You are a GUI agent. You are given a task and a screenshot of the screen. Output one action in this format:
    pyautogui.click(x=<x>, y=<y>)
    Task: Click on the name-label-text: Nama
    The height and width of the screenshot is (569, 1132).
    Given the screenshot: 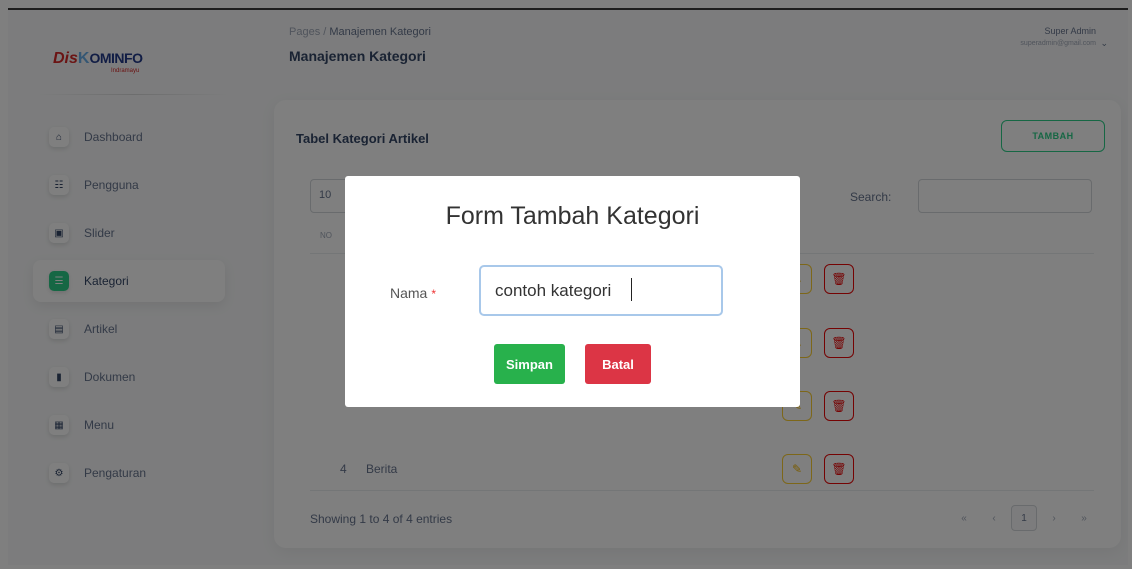 What is the action you would take?
    pyautogui.click(x=409, y=293)
    